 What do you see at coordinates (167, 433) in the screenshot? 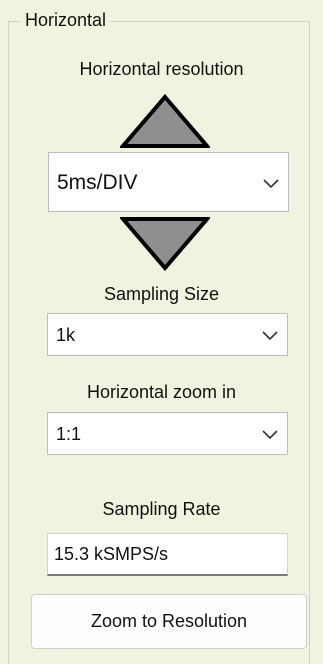
I see `horizontal-zoom-dropdown: 1:1` at bounding box center [167, 433].